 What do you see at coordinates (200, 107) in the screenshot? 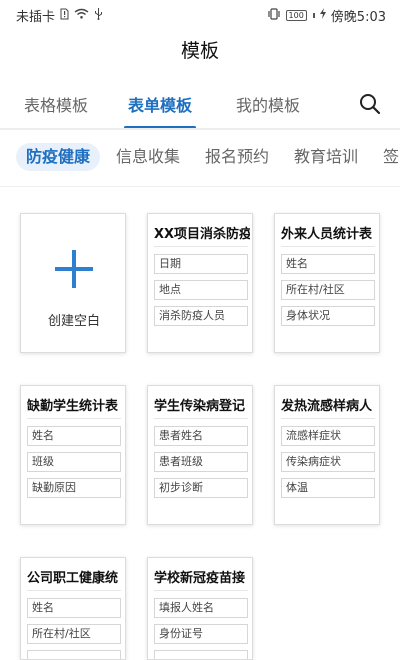
I see `top-tab-bar: 表格模板 表单模板 我的模板` at bounding box center [200, 107].